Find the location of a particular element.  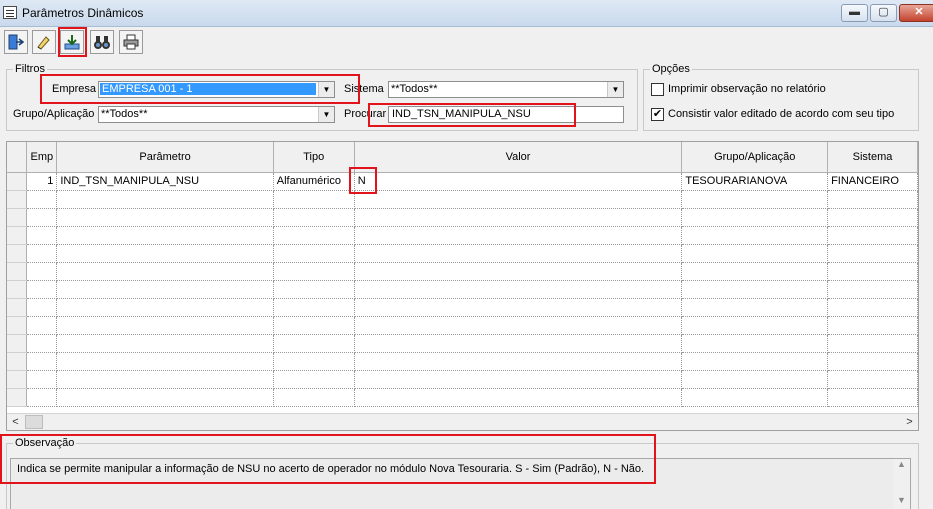

scroll-up-icon: ▲ is located at coordinates (901, 467).